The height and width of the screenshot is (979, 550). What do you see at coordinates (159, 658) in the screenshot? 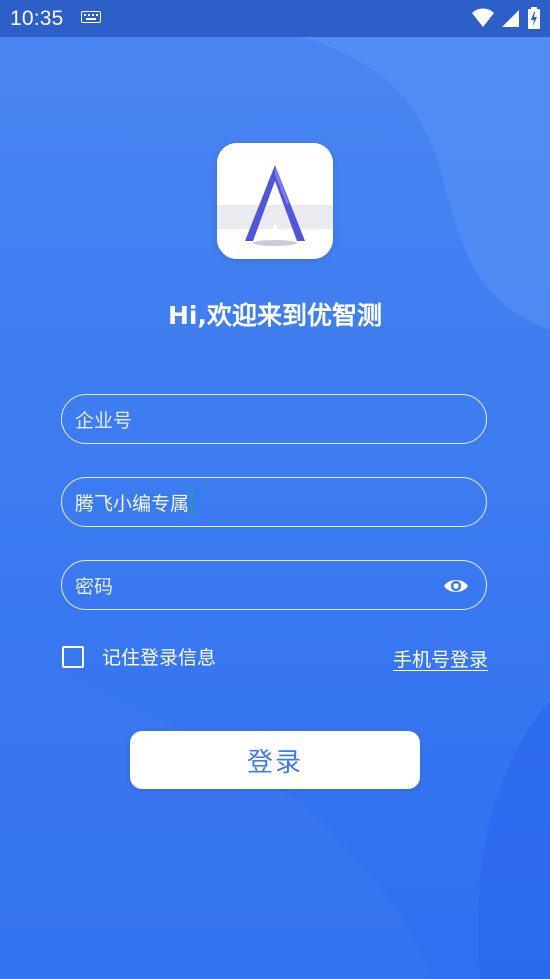
I see `remember-label: 记住登录信息` at bounding box center [159, 658].